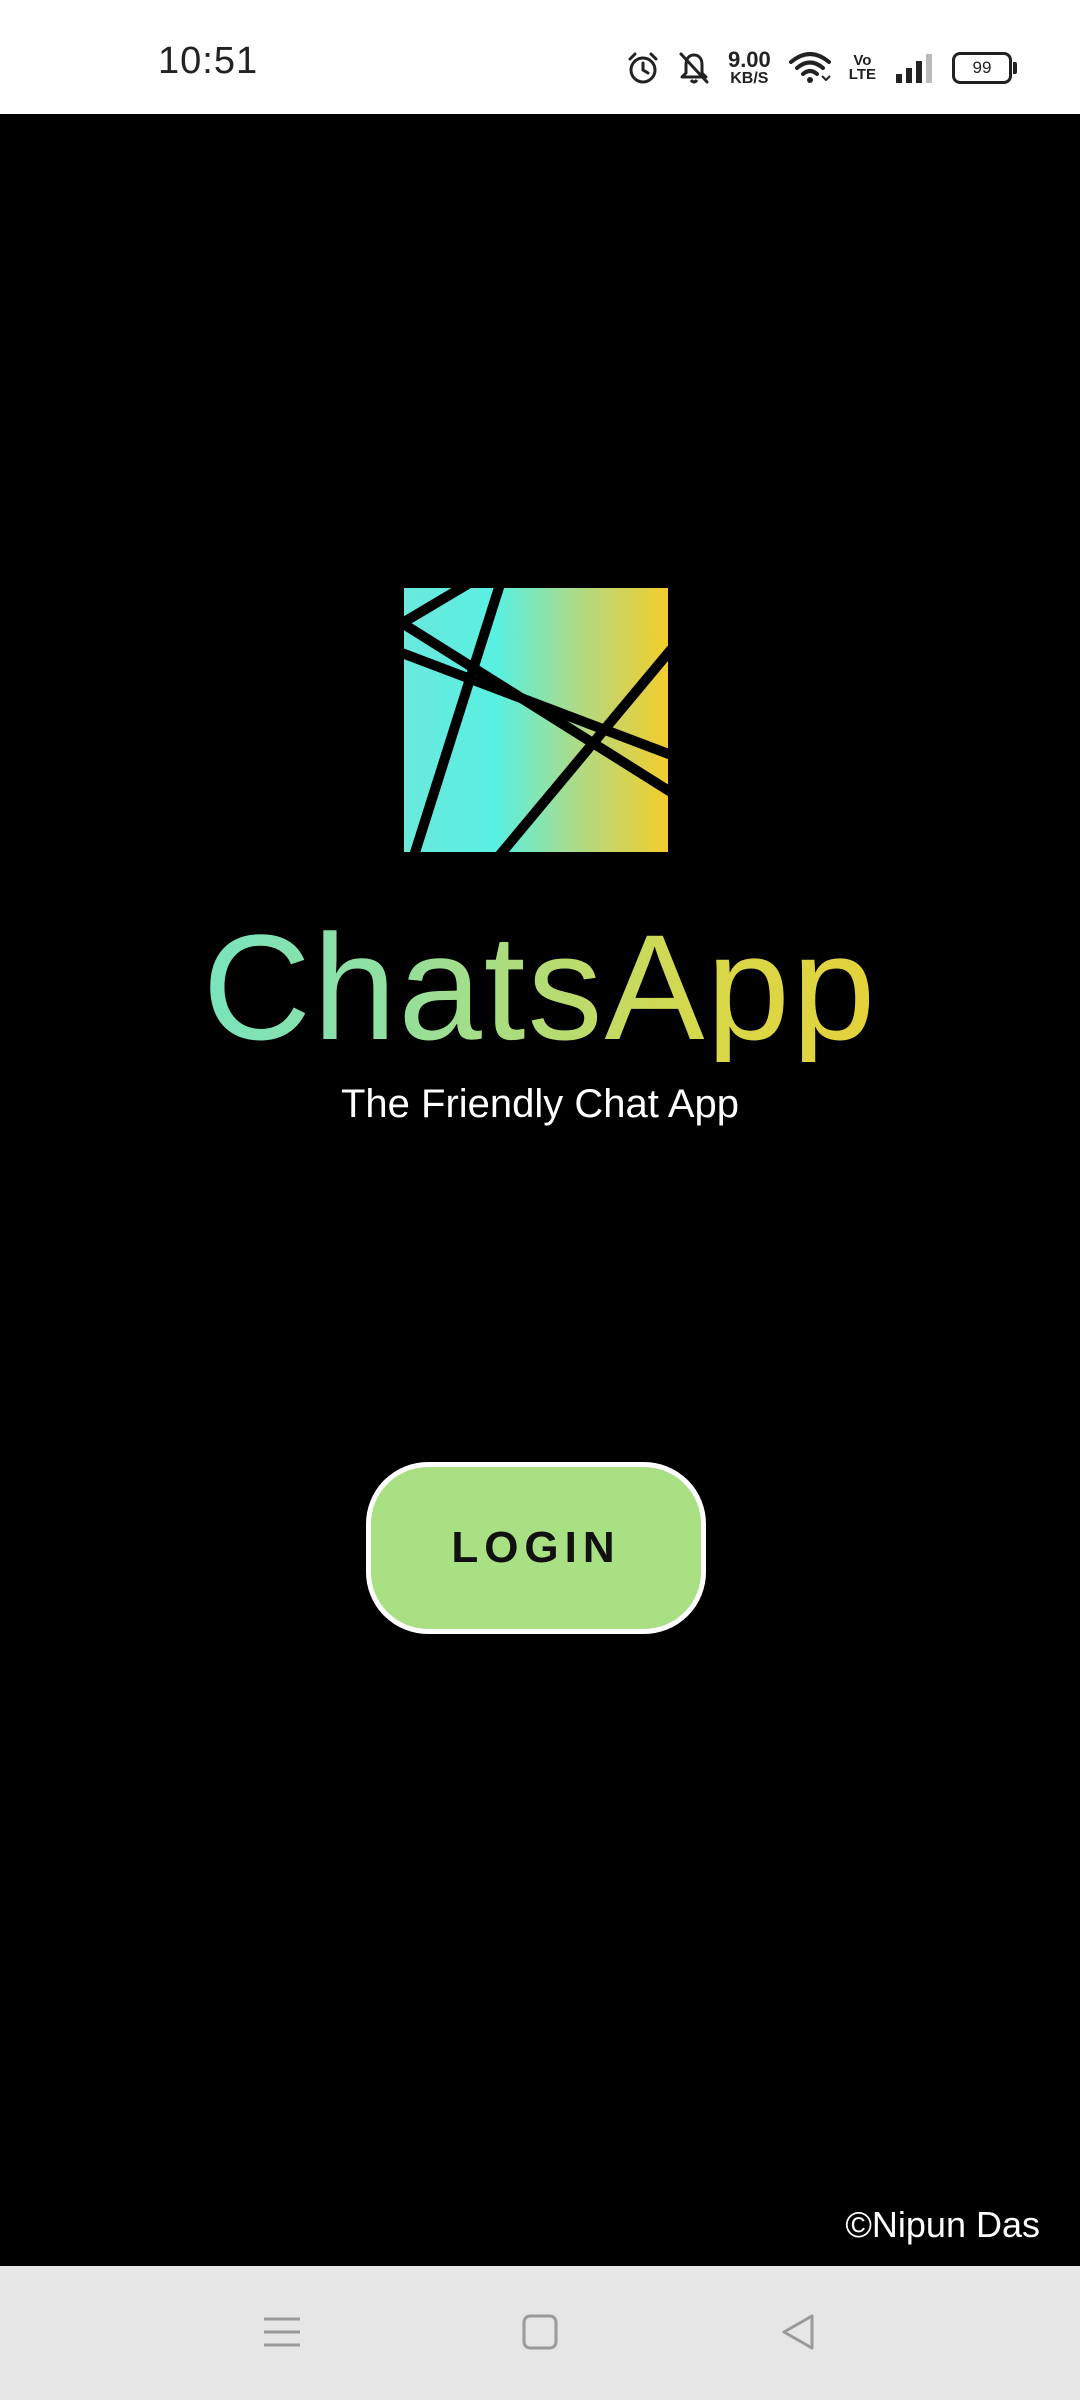  Describe the element at coordinates (540, 1104) in the screenshot. I see `app-tagline: The Friendly Chat App` at that location.